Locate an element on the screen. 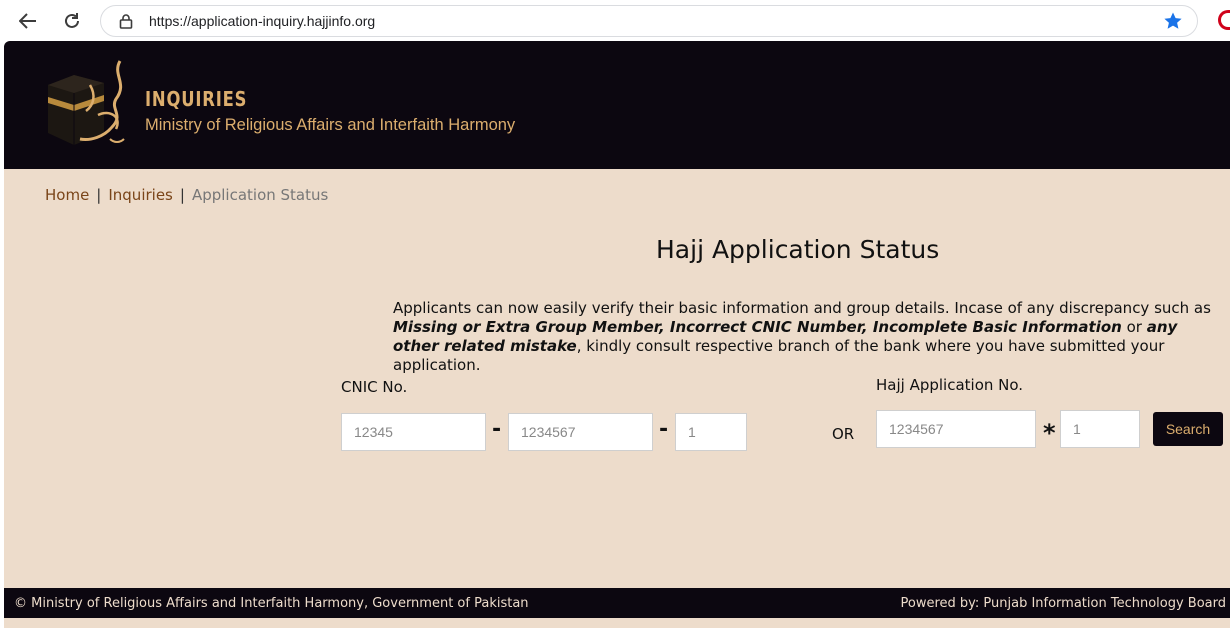 The image size is (1230, 628). breadcrumb-home: Home is located at coordinates (67, 195).